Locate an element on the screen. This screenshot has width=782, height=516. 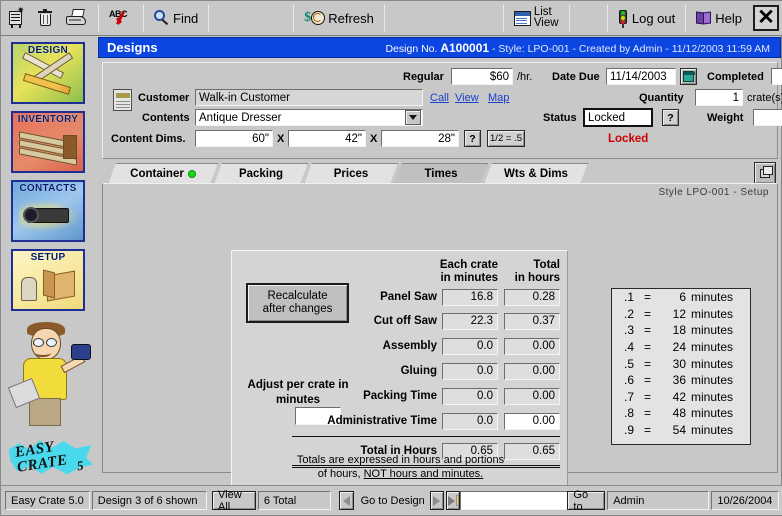
weight-input: 200 is located at coordinates (767, 117).